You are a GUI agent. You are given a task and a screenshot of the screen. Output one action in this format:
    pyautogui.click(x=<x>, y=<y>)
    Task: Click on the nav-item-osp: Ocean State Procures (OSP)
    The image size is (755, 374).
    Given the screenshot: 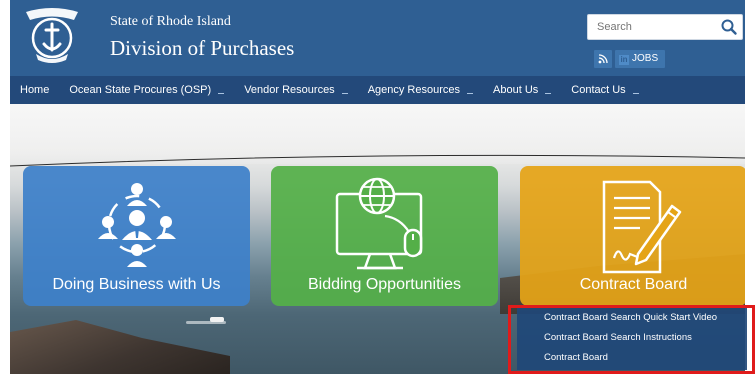 What is the action you would take?
    pyautogui.click(x=146, y=90)
    